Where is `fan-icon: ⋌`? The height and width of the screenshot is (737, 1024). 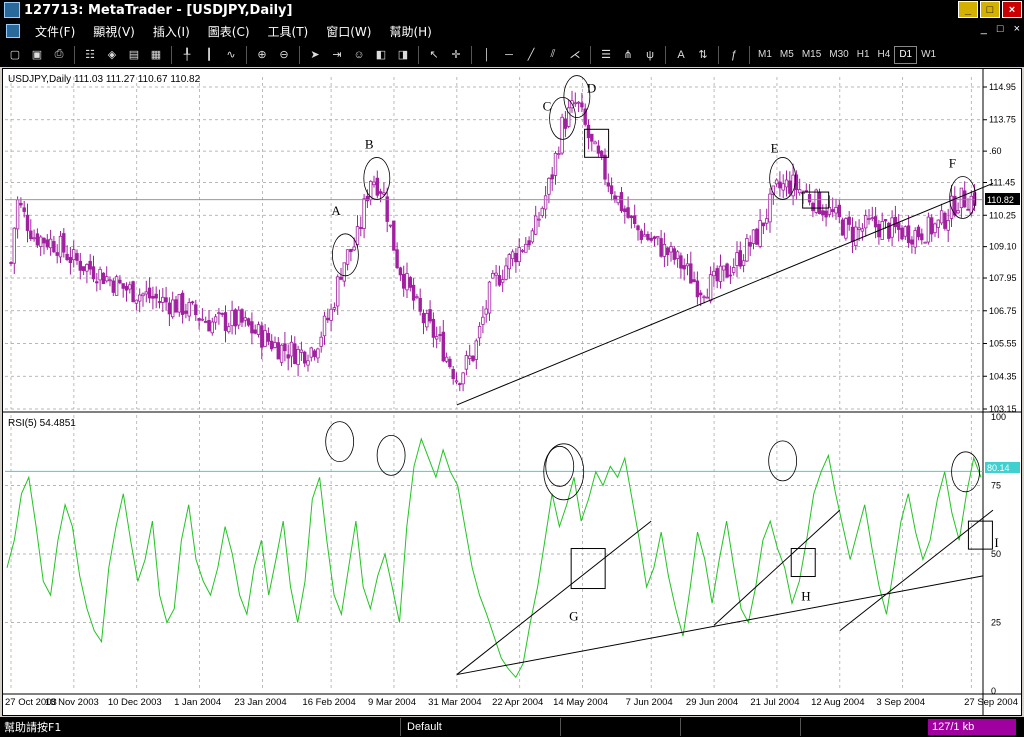
fan-icon: ⋌ is located at coordinates (575, 55).